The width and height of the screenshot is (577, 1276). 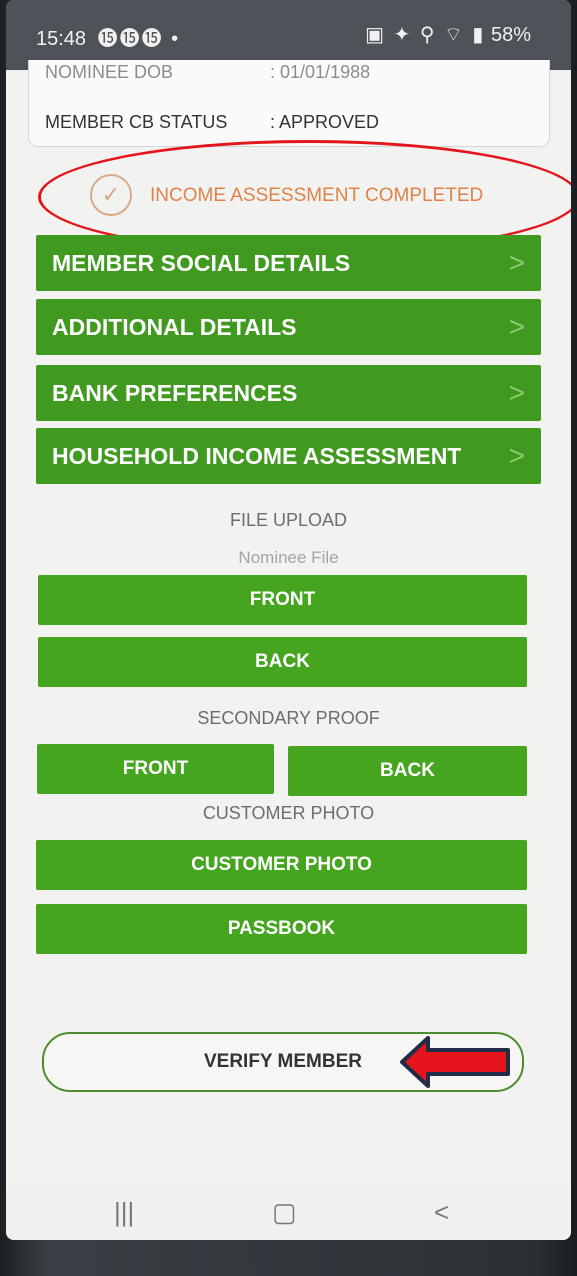 What do you see at coordinates (282, 600) in the screenshot?
I see `nominee-front-button: FRONT` at bounding box center [282, 600].